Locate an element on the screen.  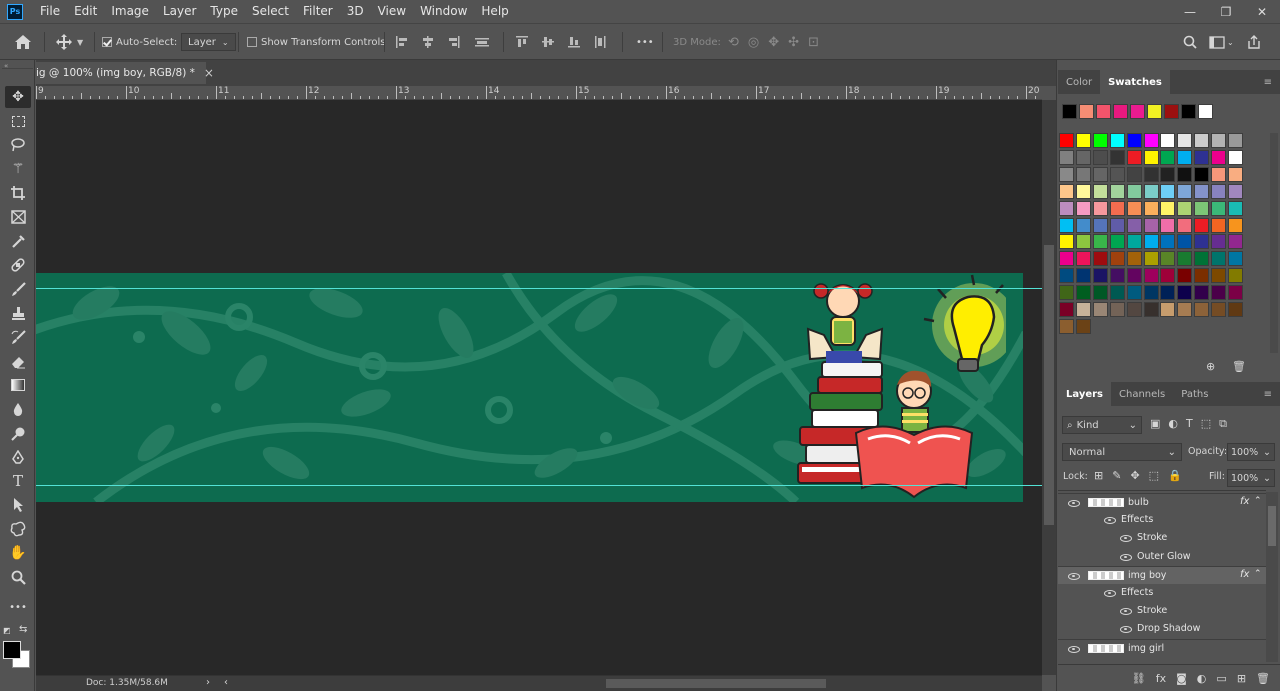
workspace-switcher: ⌄ is located at coordinates (1221, 42).